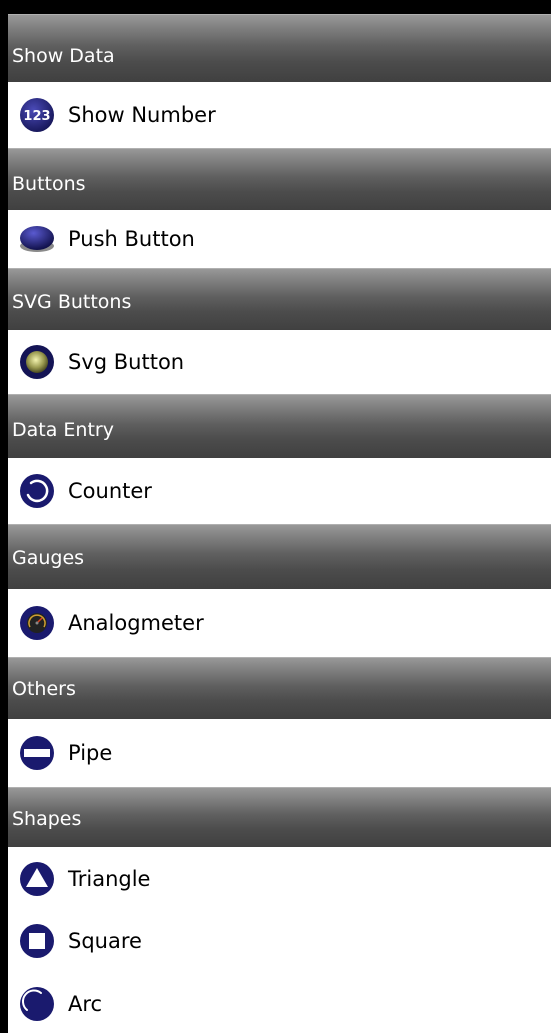 The width and height of the screenshot is (551, 1033). I want to click on svg-text: 123, so click(36, 116).